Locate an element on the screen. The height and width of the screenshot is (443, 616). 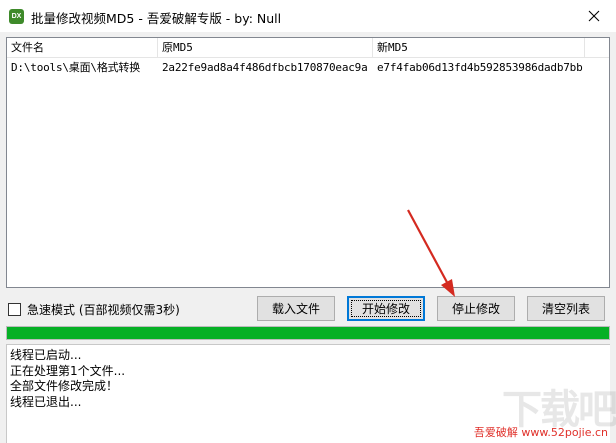
title-bar: DX 批量修改视频MD5 - 吾爱破解专版 - by: Null is located at coordinates (308, 16).